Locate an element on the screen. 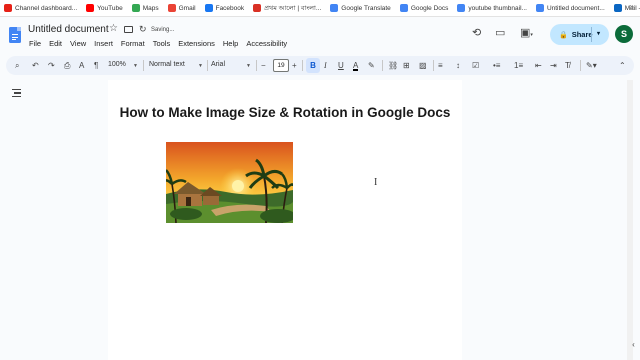  bookmark-item: Maps is located at coordinates (145, 8).